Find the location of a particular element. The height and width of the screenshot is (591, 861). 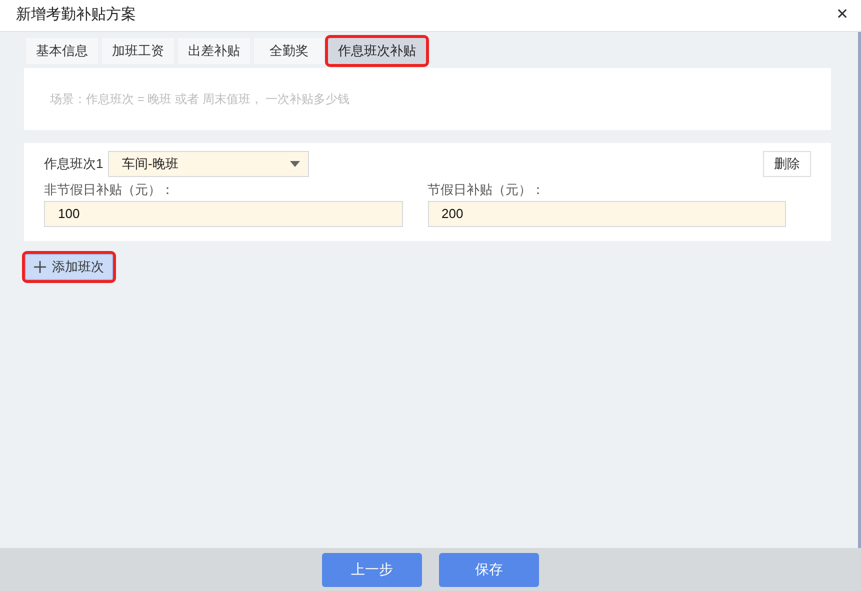

shift-select: 车间-晚班 is located at coordinates (208, 164).